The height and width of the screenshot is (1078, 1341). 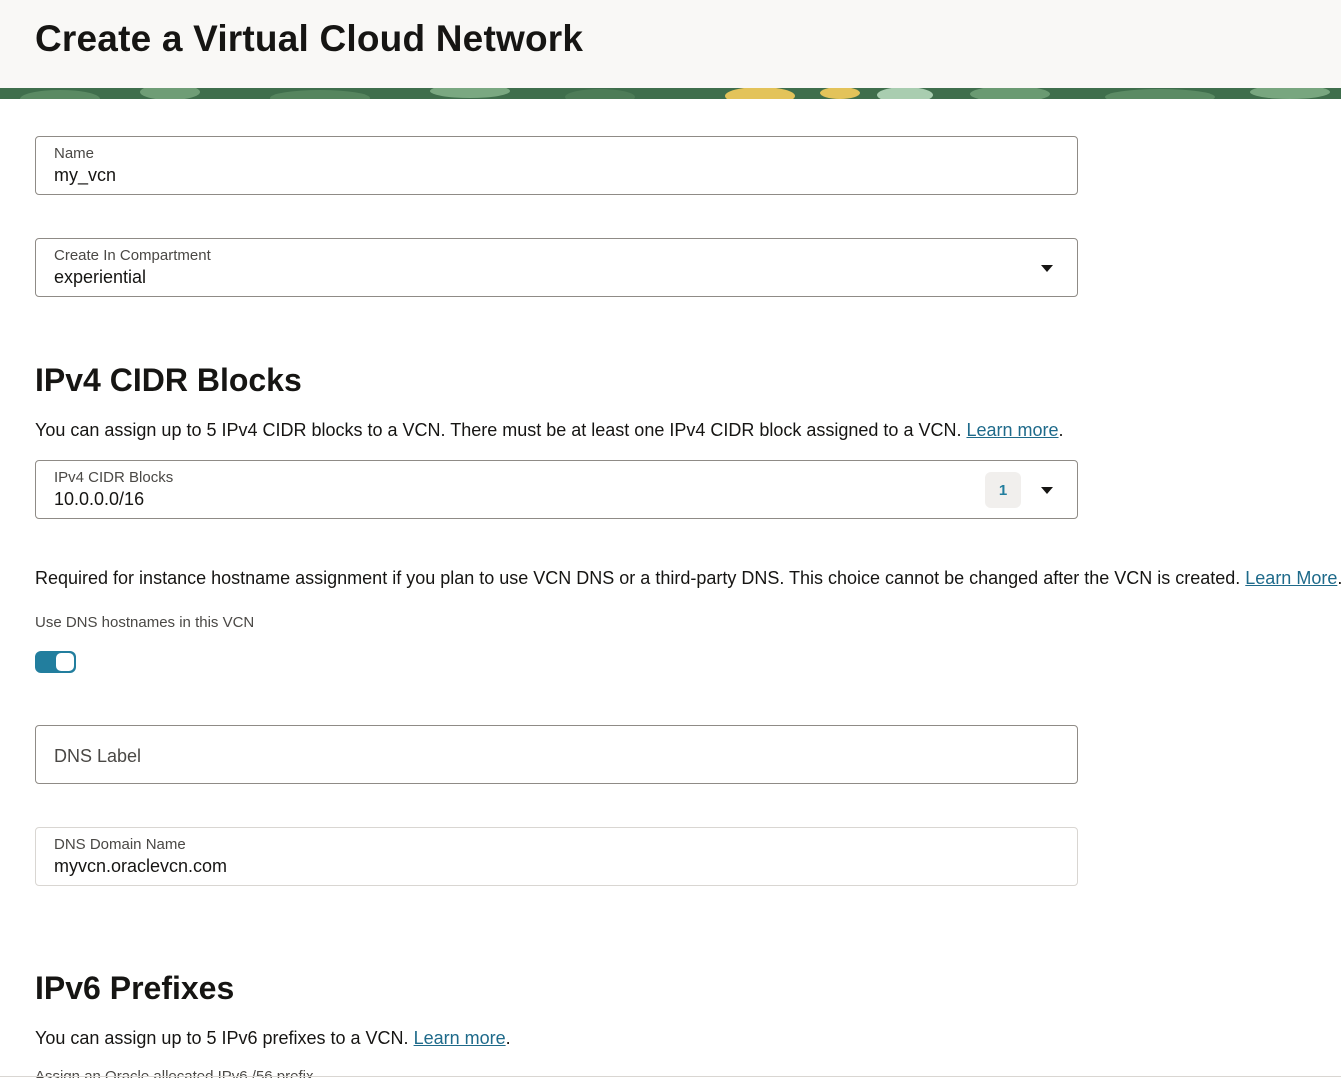 What do you see at coordinates (1061, 430) in the screenshot?
I see `ipv4-description-end: .` at bounding box center [1061, 430].